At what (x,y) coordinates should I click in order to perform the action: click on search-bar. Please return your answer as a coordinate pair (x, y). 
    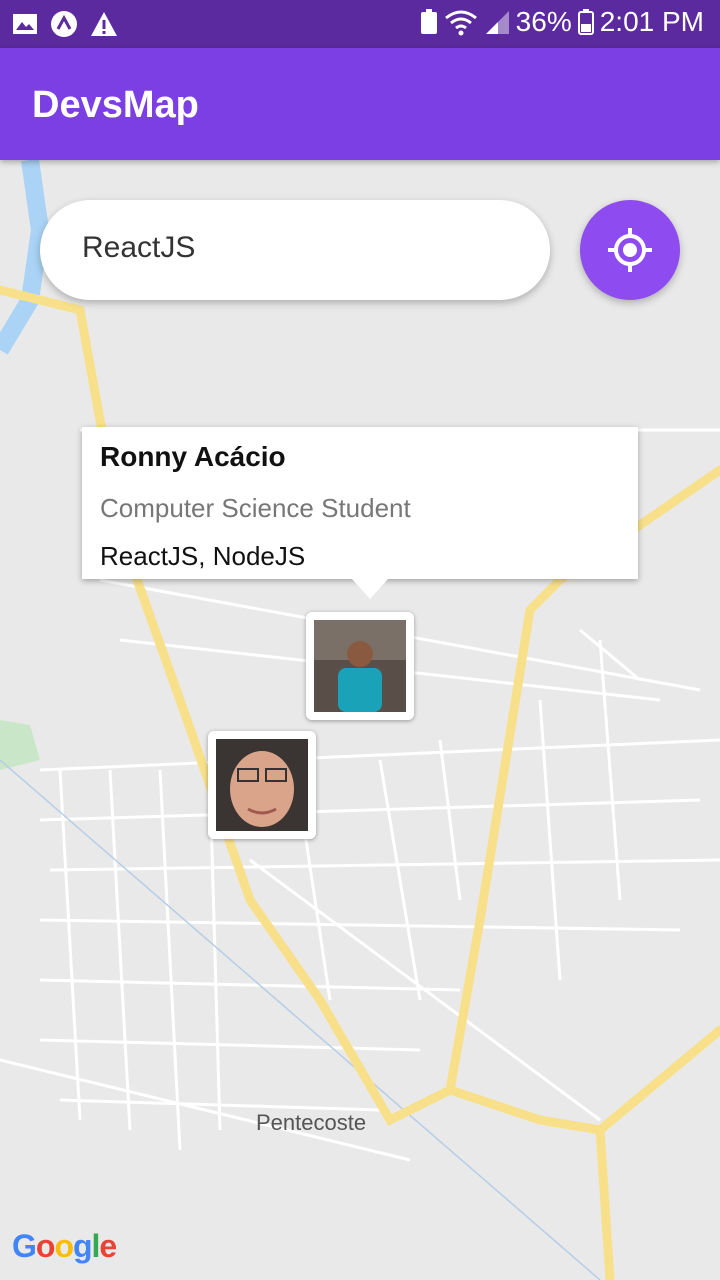
    Looking at the image, I should click on (295, 250).